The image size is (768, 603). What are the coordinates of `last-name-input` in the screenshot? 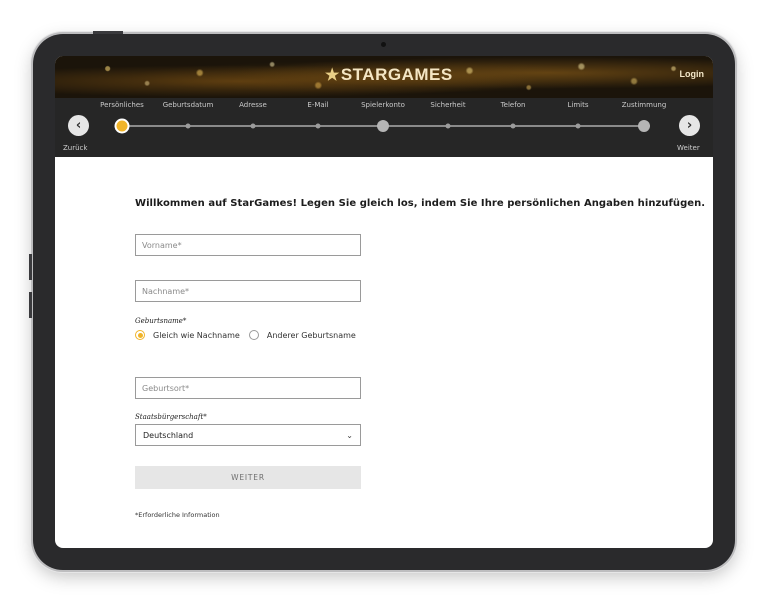 It's located at (248, 291).